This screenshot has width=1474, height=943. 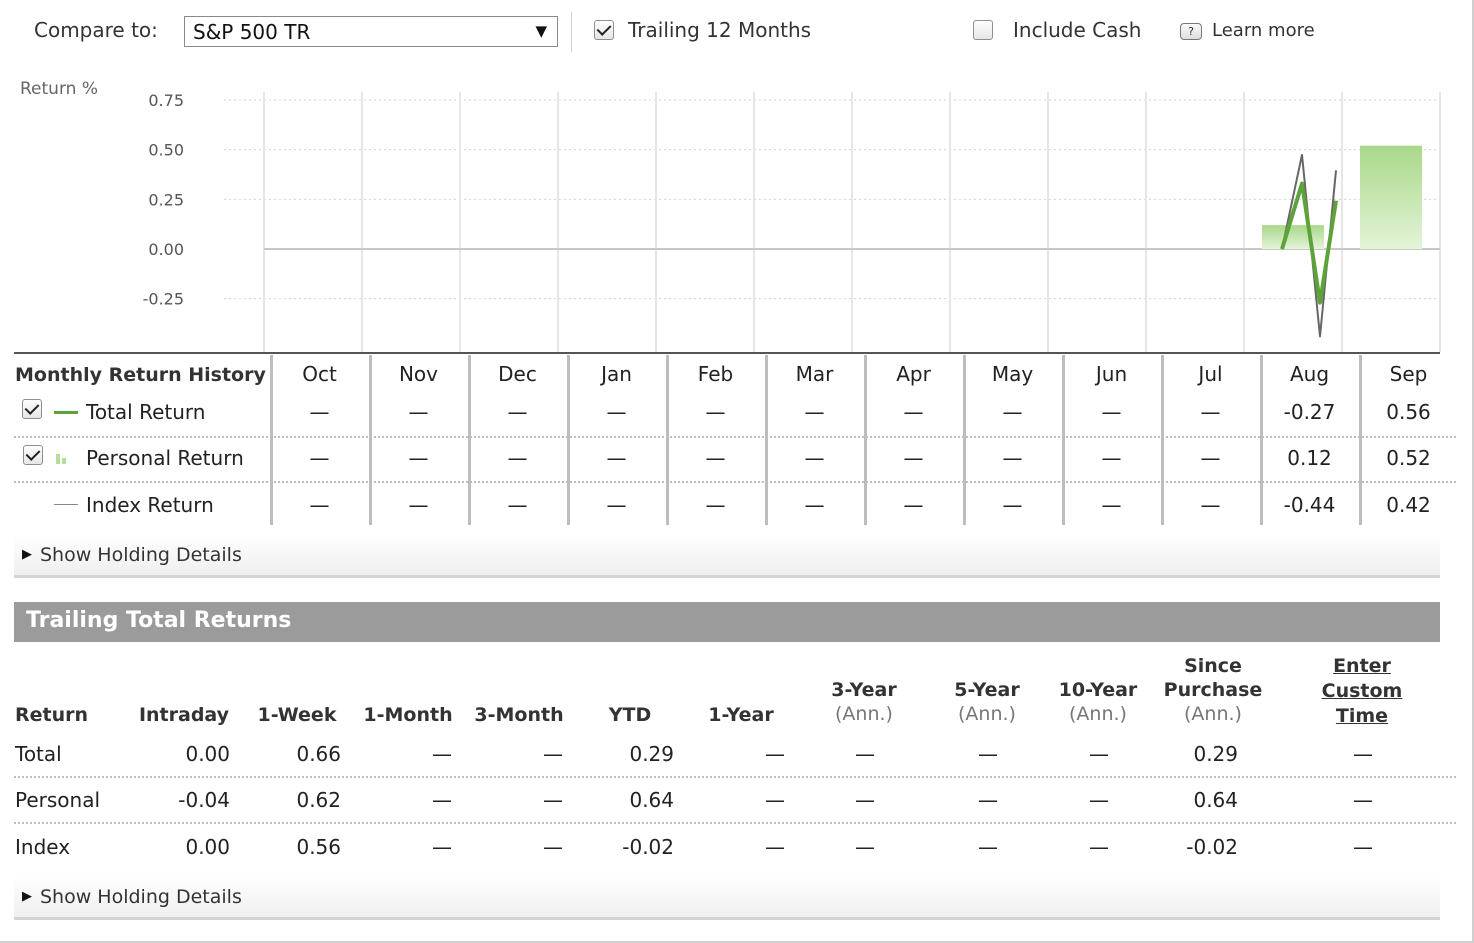 I want to click on dropdown-arrow-icon: ▼, so click(x=541, y=31).